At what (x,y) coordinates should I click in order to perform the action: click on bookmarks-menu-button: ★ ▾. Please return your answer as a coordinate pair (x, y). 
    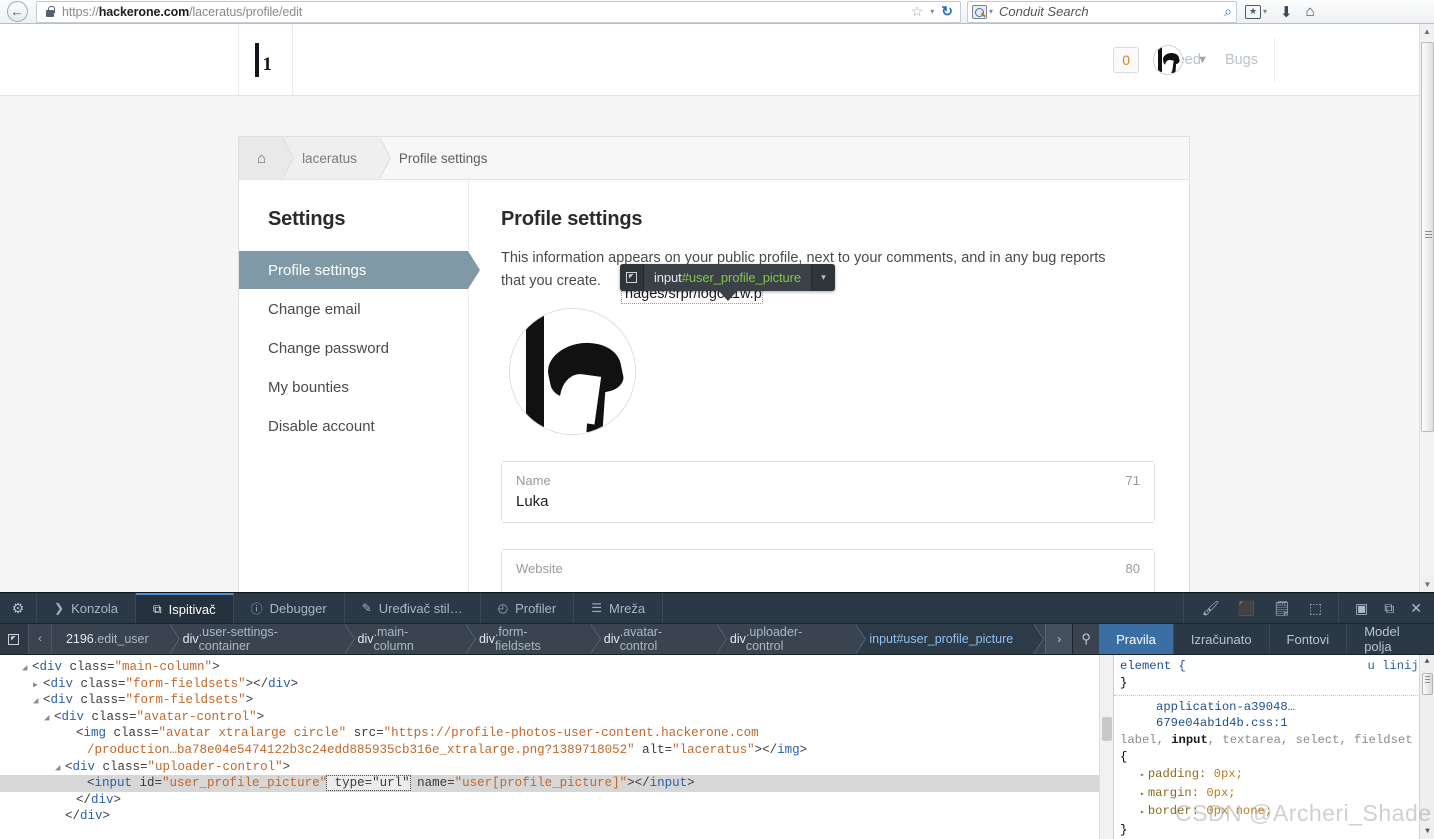
    Looking at the image, I should click on (1256, 11).